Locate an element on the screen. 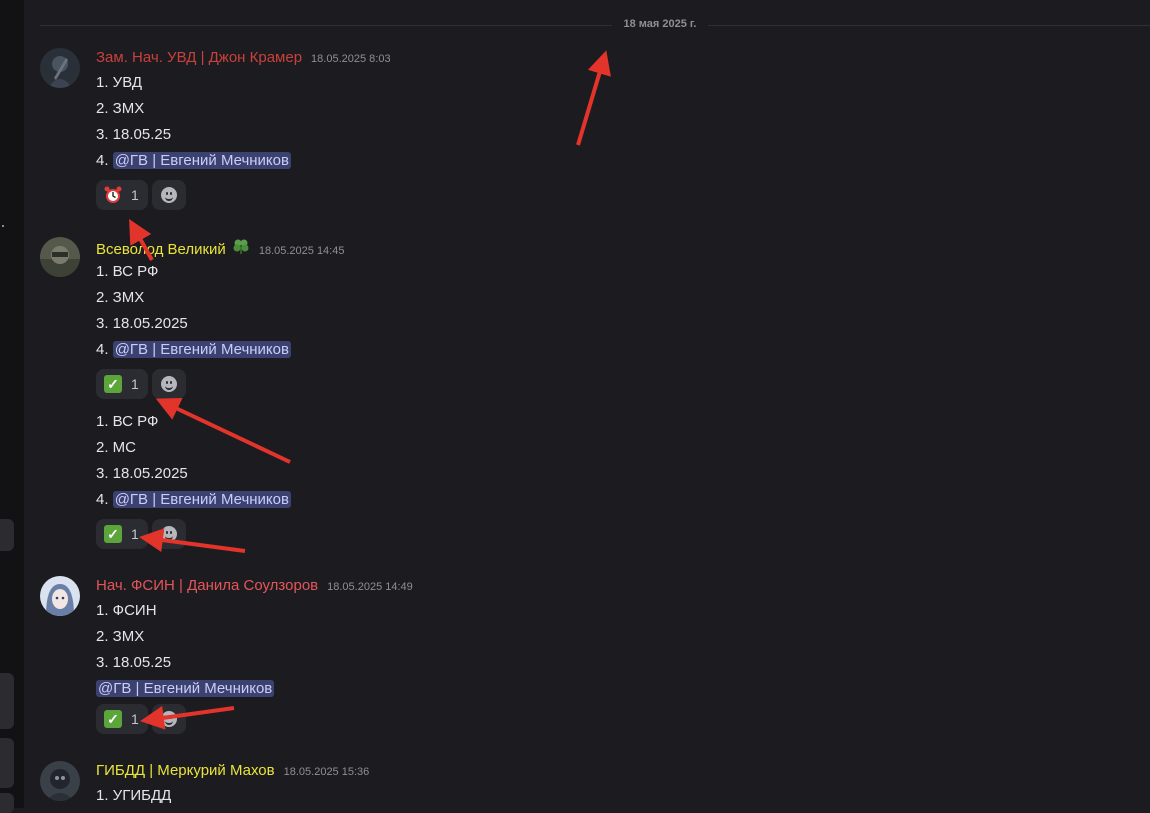 This screenshot has width=1150, height=813. message-line: 1. ФСИН is located at coordinates (126, 610).